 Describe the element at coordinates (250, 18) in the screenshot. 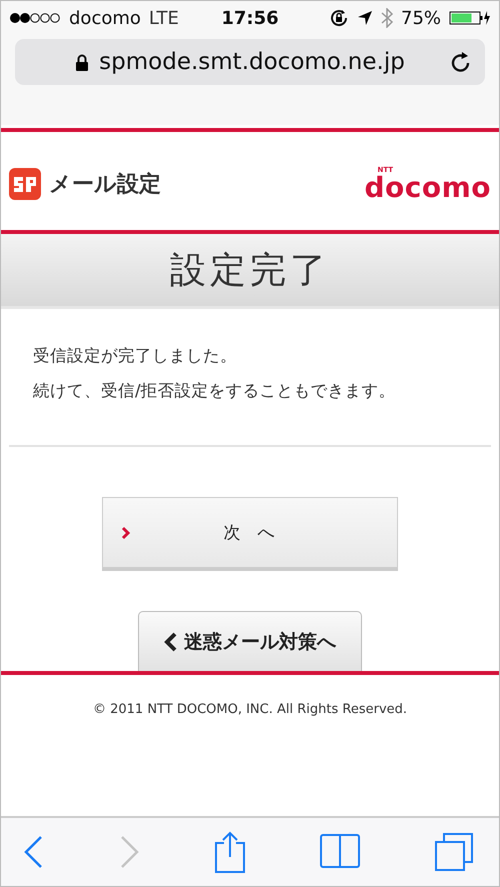

I see `clock-time: 17:56` at that location.